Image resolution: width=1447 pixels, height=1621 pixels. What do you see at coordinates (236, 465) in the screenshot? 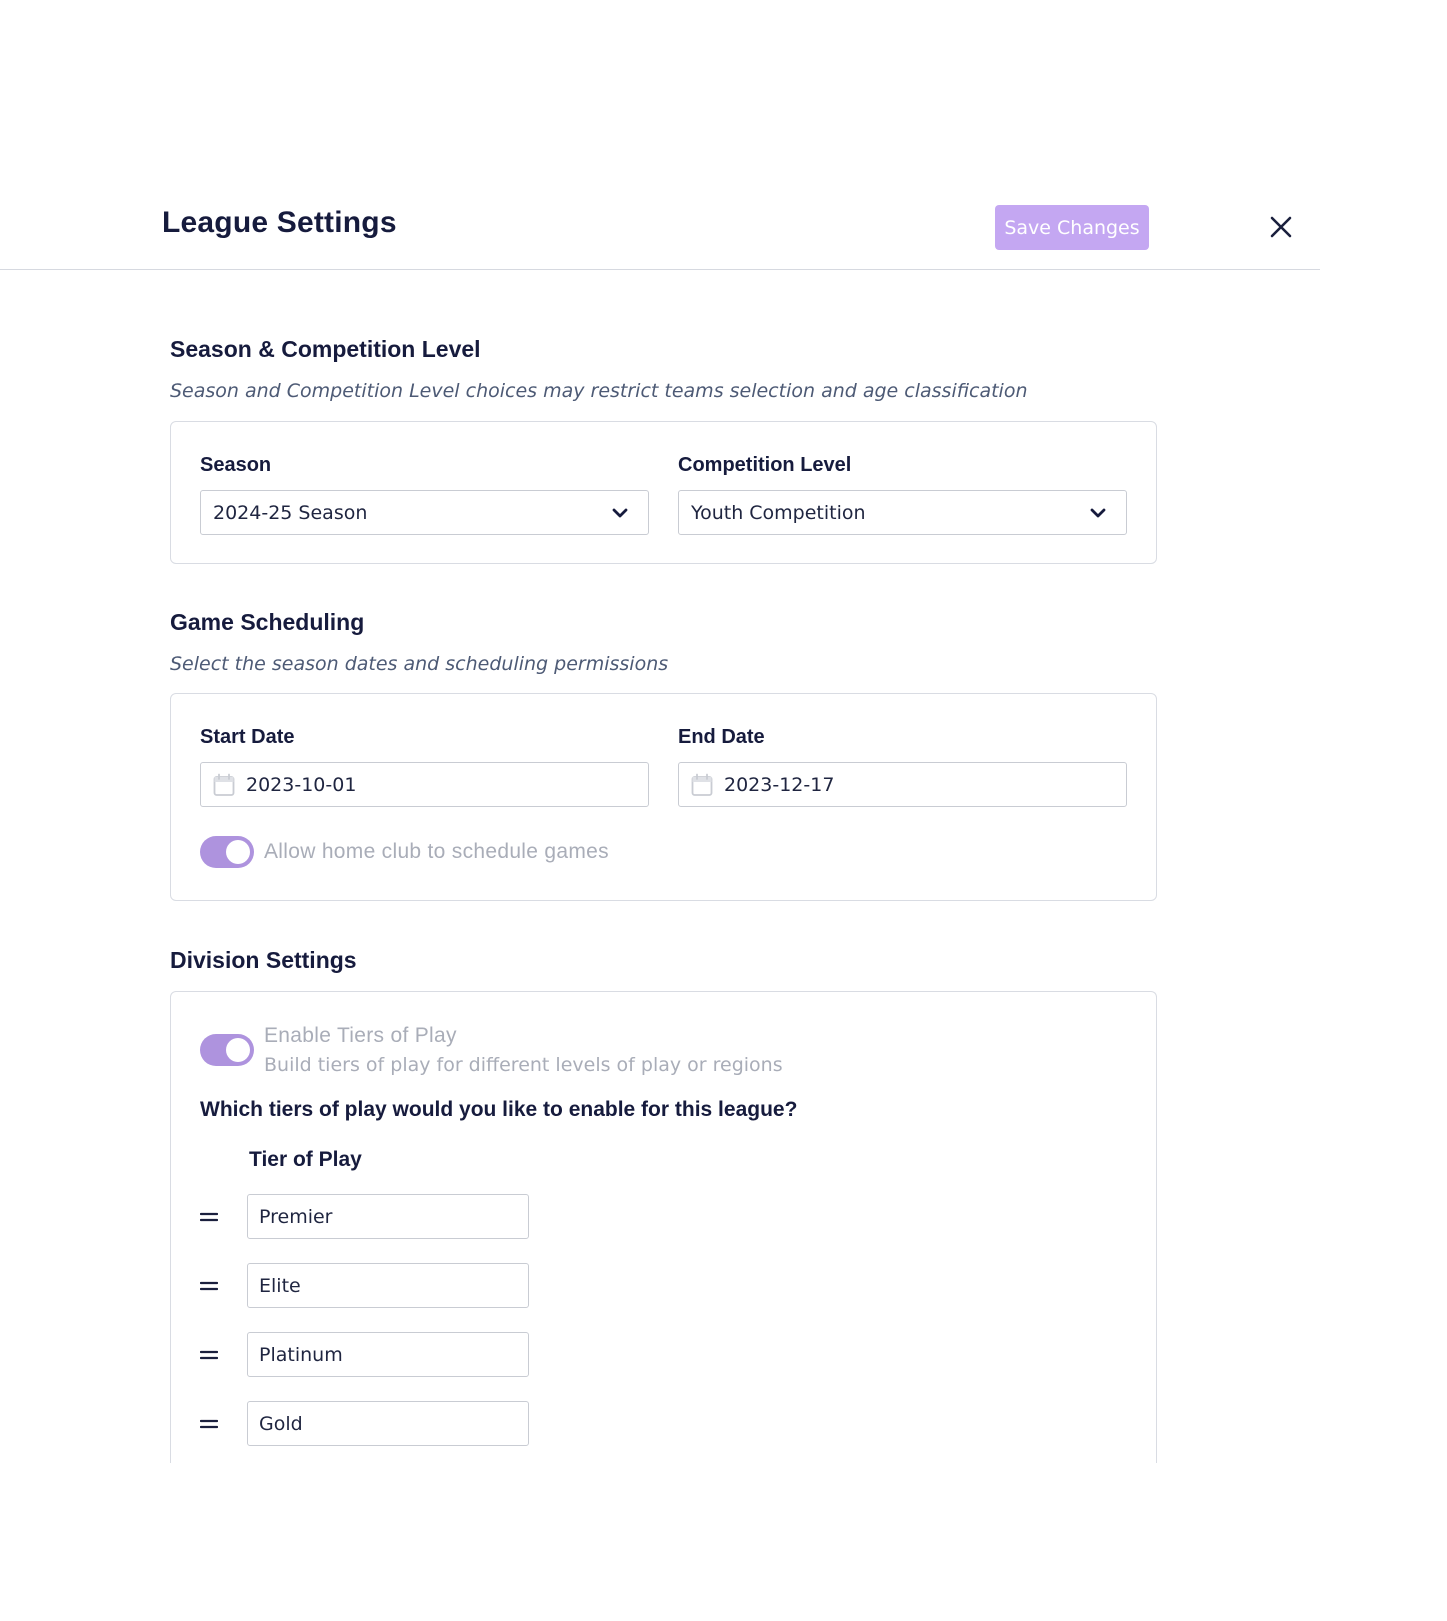
I see `season-label: Season` at bounding box center [236, 465].